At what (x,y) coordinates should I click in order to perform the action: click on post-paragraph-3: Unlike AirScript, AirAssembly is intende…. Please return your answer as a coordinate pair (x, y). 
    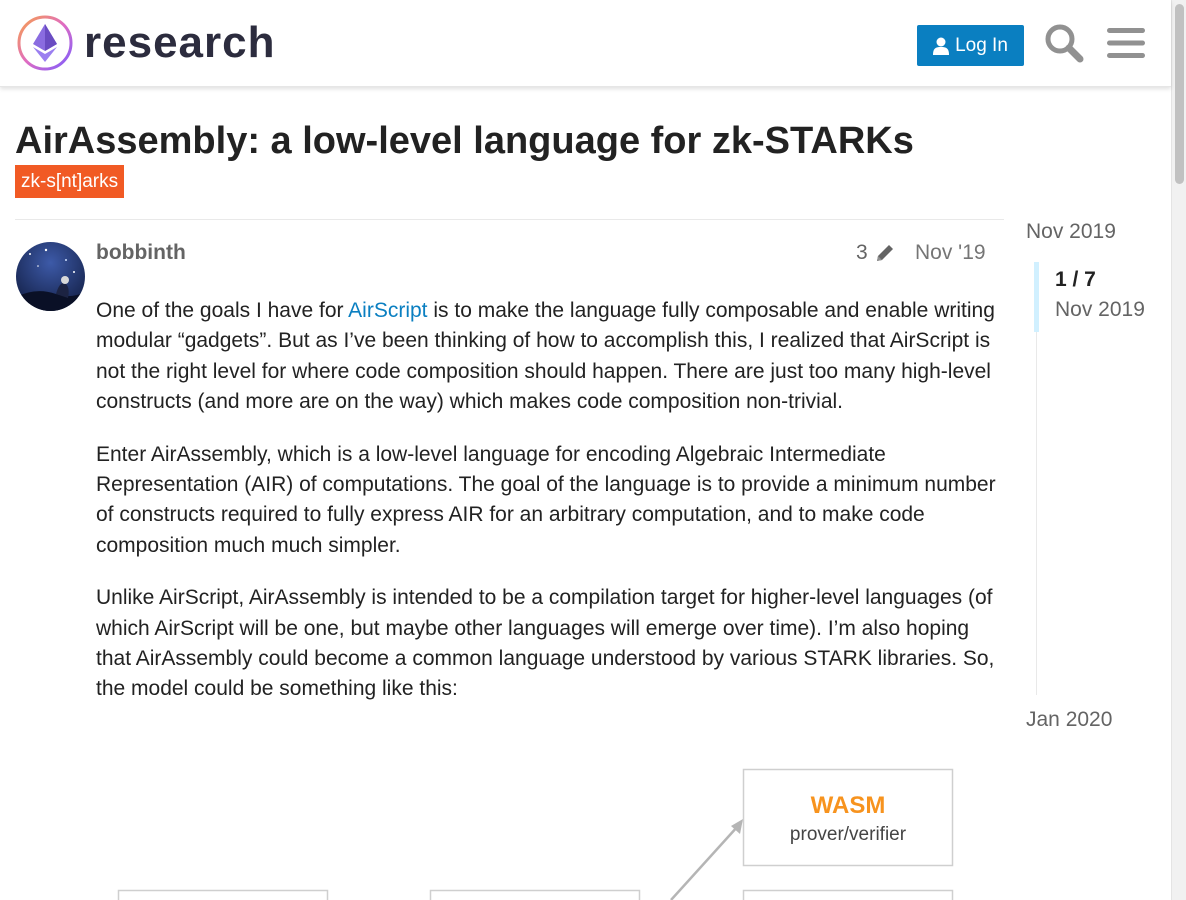
    Looking at the image, I should click on (545, 643).